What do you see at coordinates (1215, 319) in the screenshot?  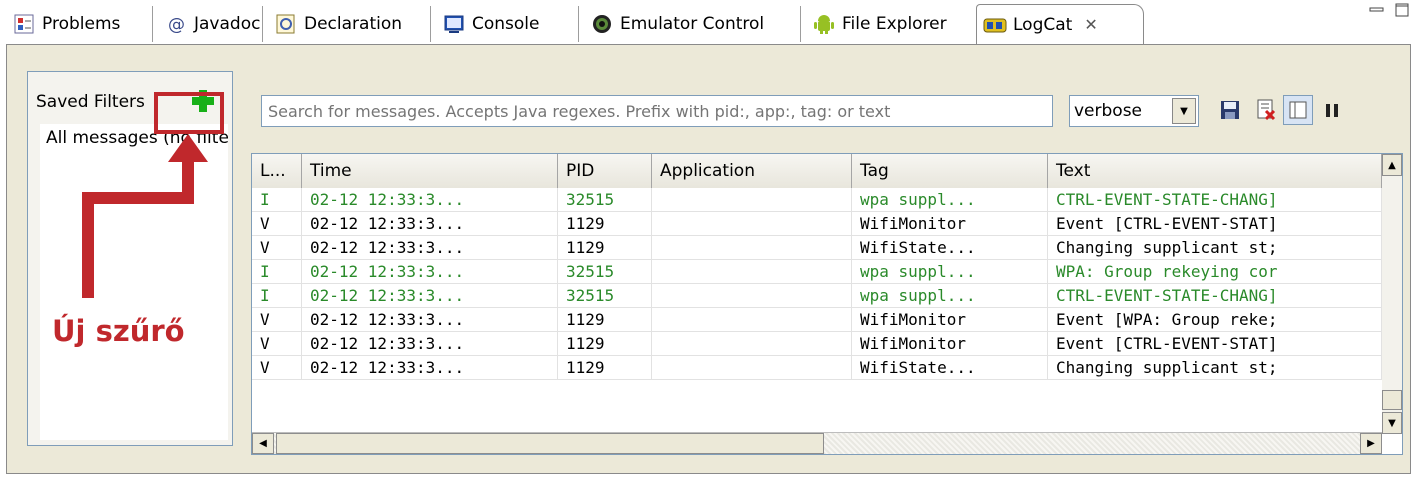 I see `cell-text: Event [WPA: Group reke;` at bounding box center [1215, 319].